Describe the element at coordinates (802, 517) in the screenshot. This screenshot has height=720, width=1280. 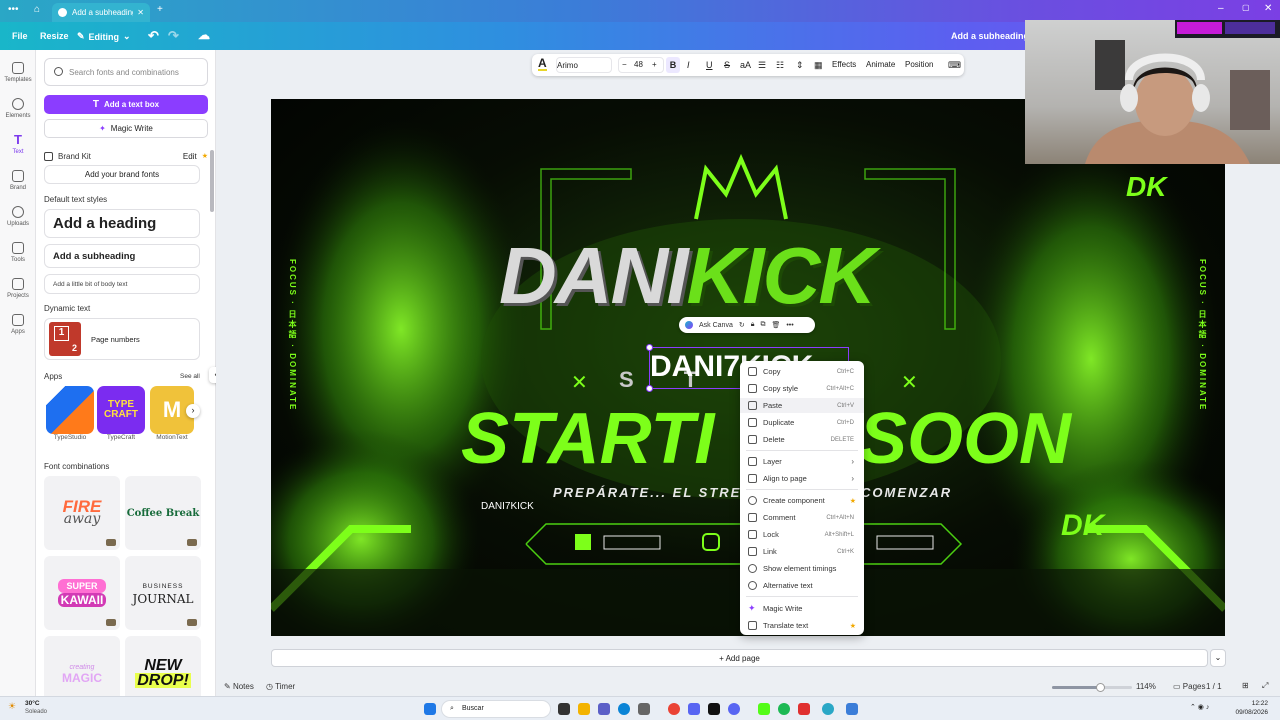
I see `menu-comment: Comment Ctrl+Alt+N` at that location.